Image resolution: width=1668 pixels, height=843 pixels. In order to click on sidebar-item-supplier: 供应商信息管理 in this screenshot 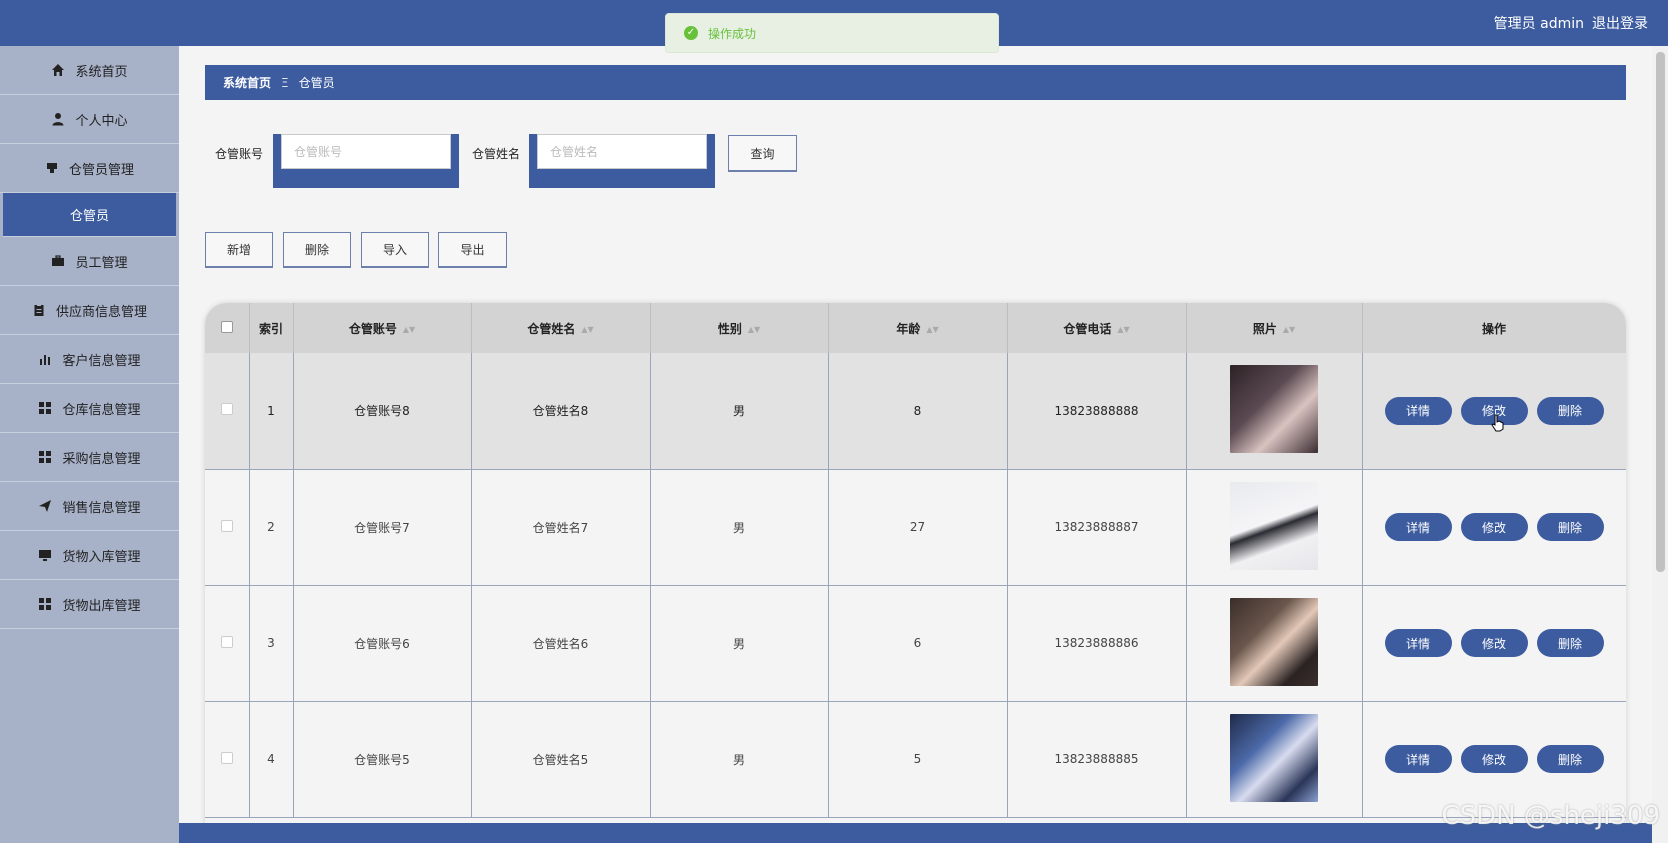, I will do `click(89, 310)`.